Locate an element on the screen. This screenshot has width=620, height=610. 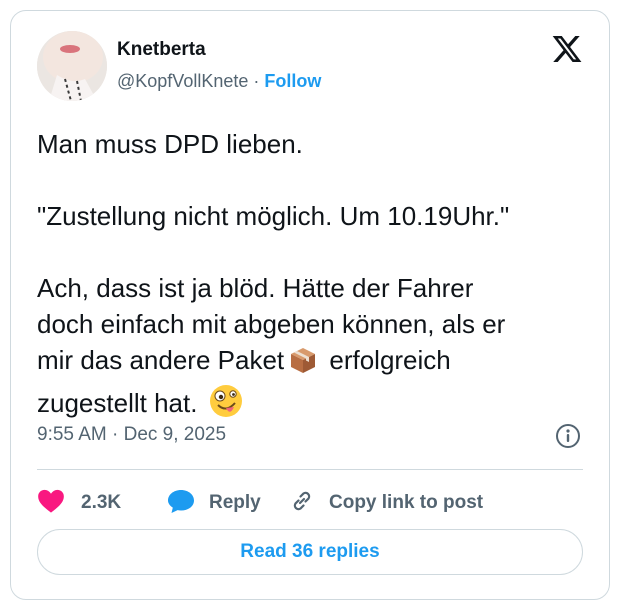
author-name: Knetberta is located at coordinates (161, 50).